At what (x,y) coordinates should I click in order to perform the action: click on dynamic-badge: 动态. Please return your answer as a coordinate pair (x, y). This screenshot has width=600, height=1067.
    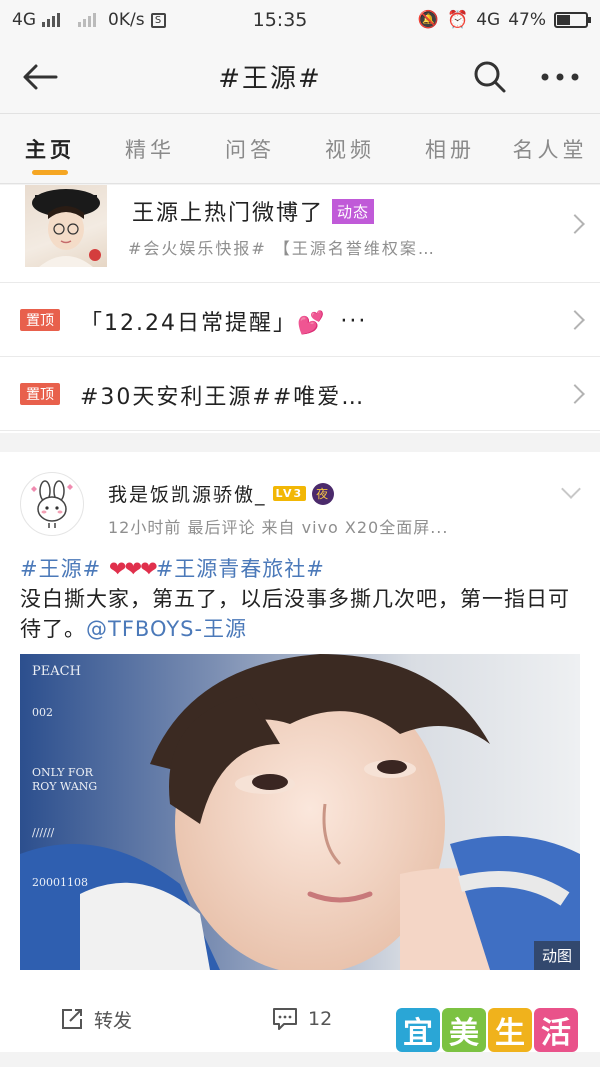
    Looking at the image, I should click on (353, 211).